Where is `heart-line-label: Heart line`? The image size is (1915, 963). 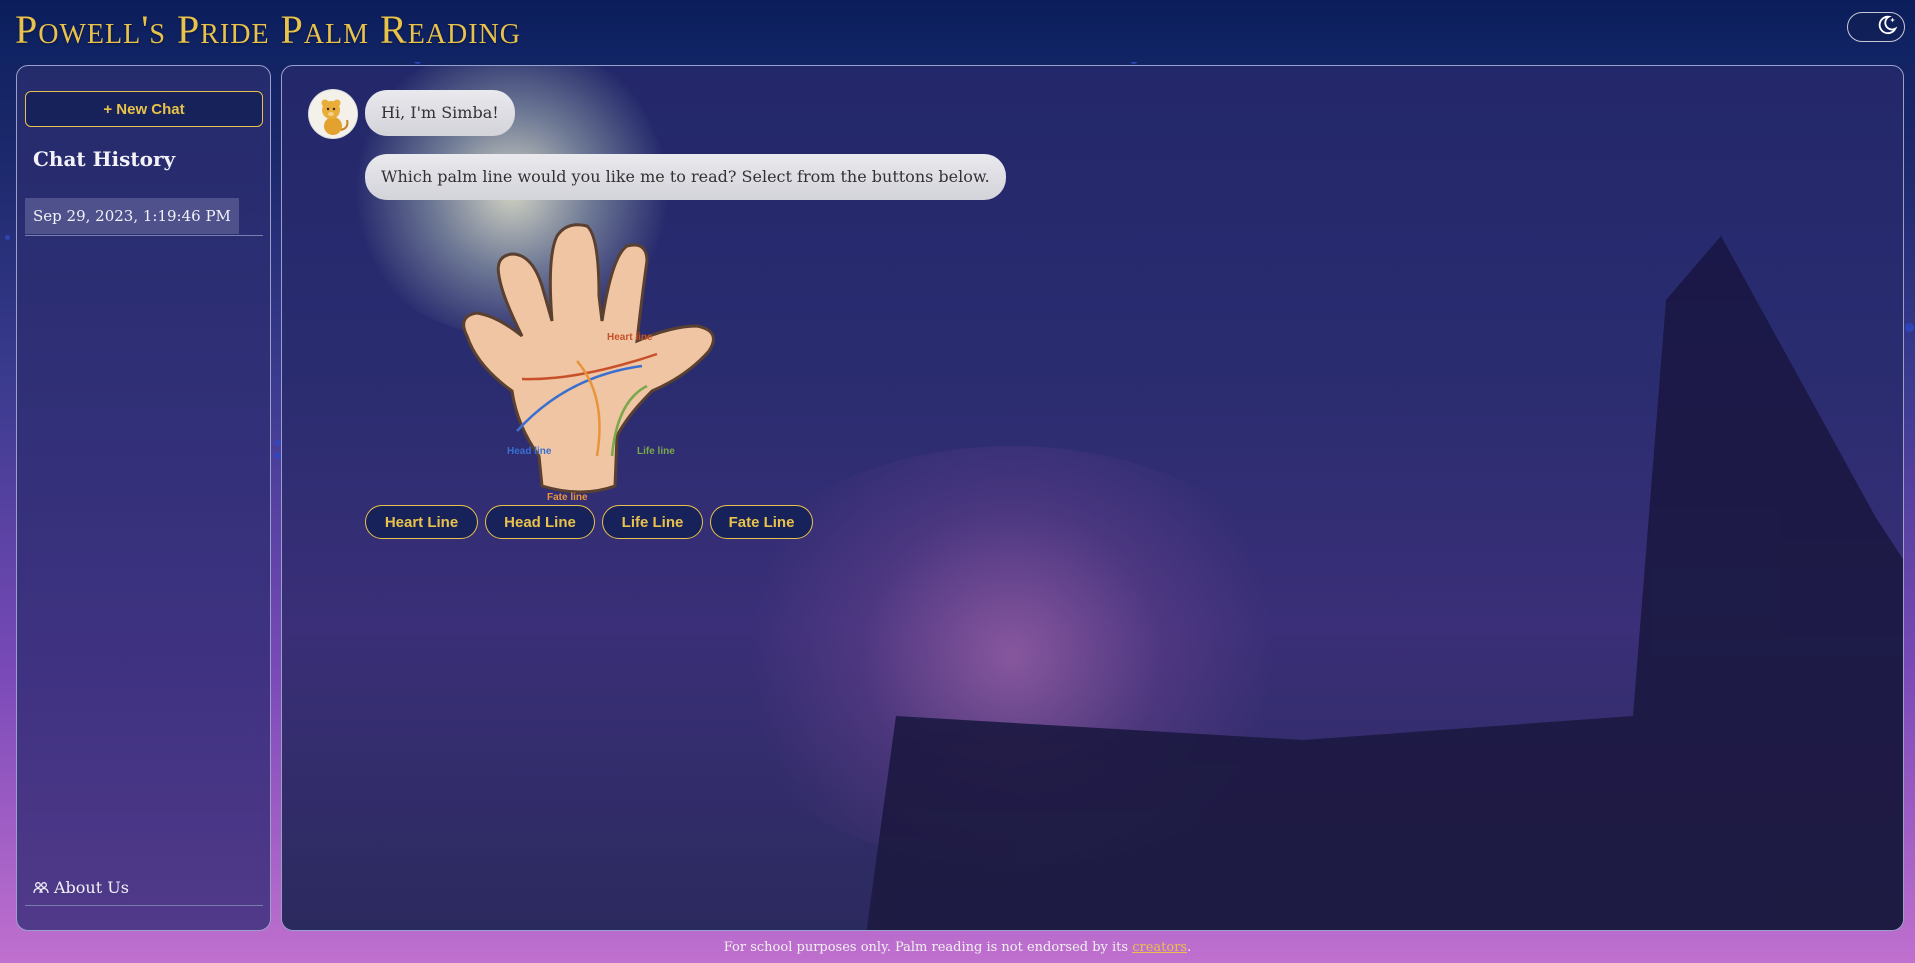
heart-line-label: Heart line is located at coordinates (630, 337).